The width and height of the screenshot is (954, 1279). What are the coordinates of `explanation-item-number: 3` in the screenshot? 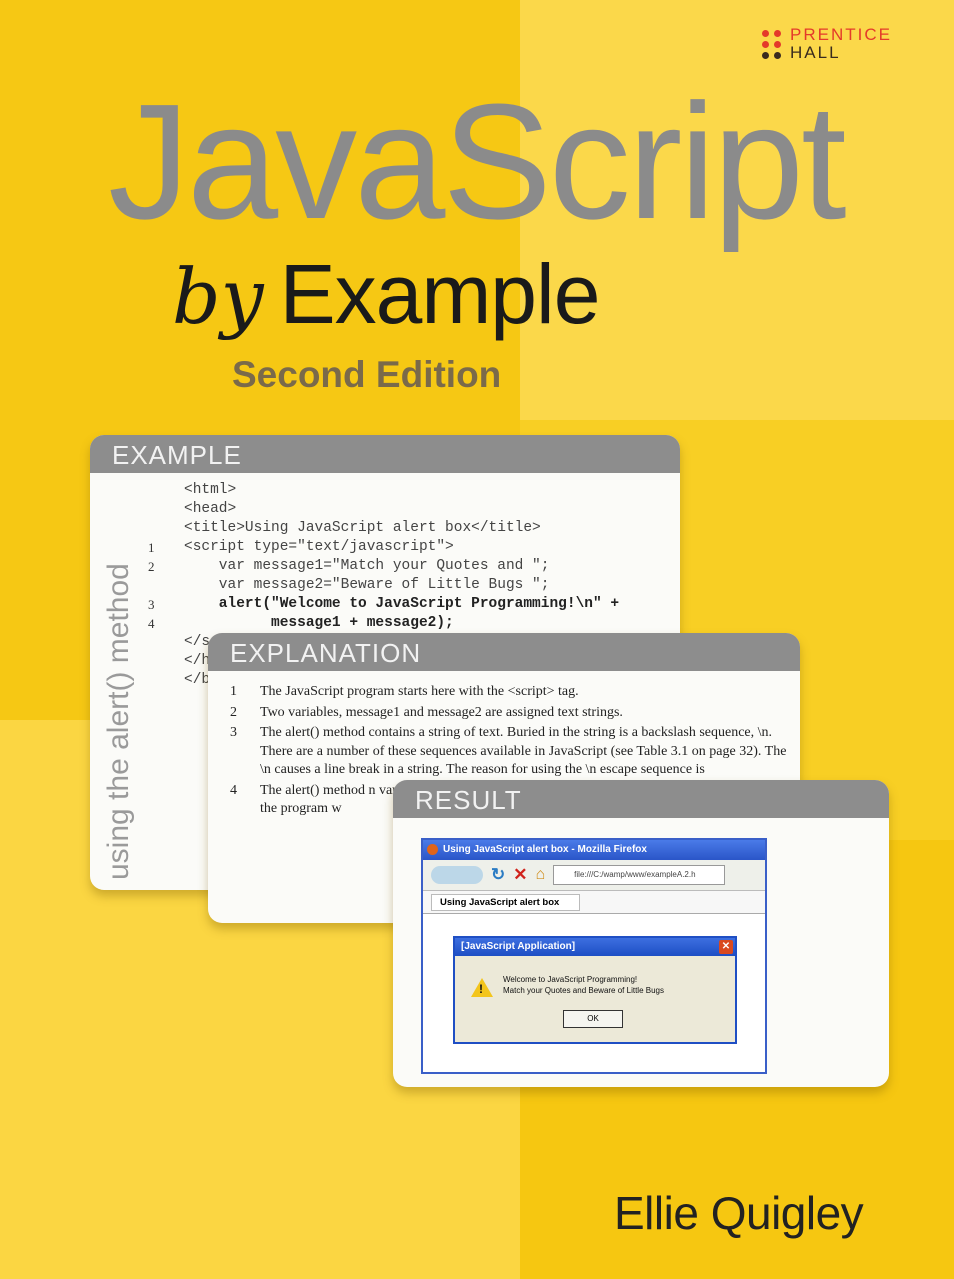 It's located at (233, 732).